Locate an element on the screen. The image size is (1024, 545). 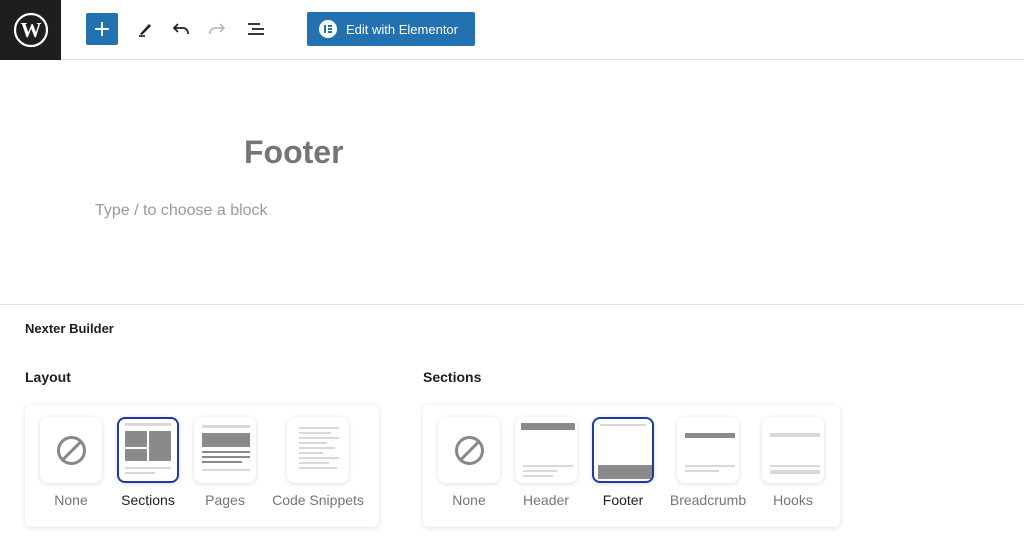
post-title: Footer is located at coordinates (294, 152).